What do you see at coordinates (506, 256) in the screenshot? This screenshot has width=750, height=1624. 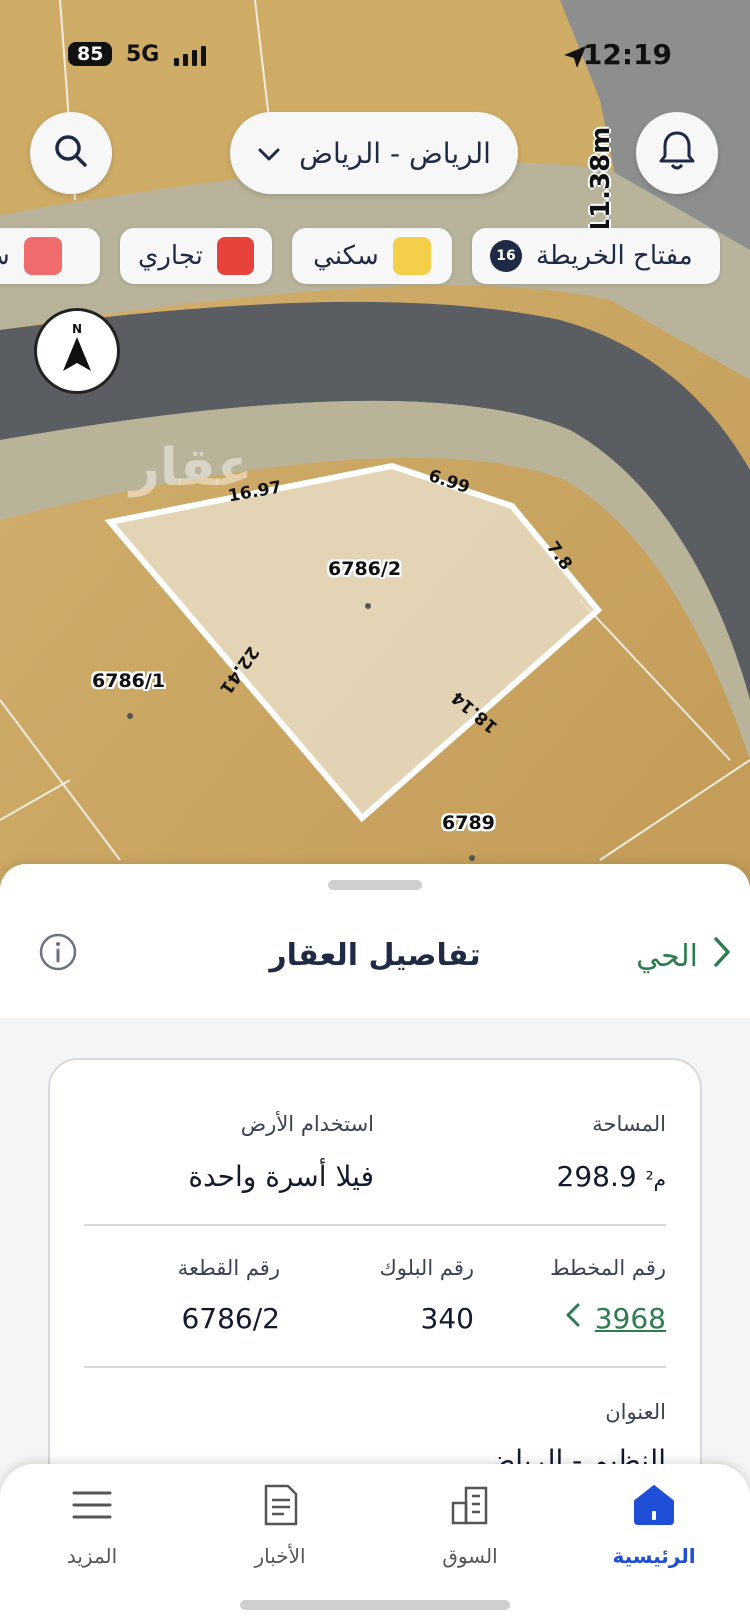 I see `map-key-count-badge: 16` at bounding box center [506, 256].